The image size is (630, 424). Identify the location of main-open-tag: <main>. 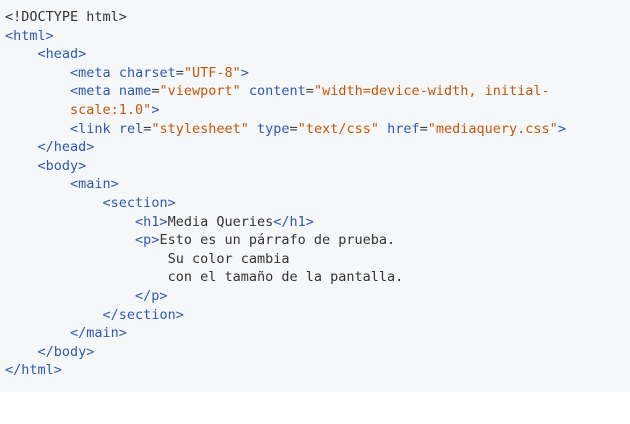
(94, 184).